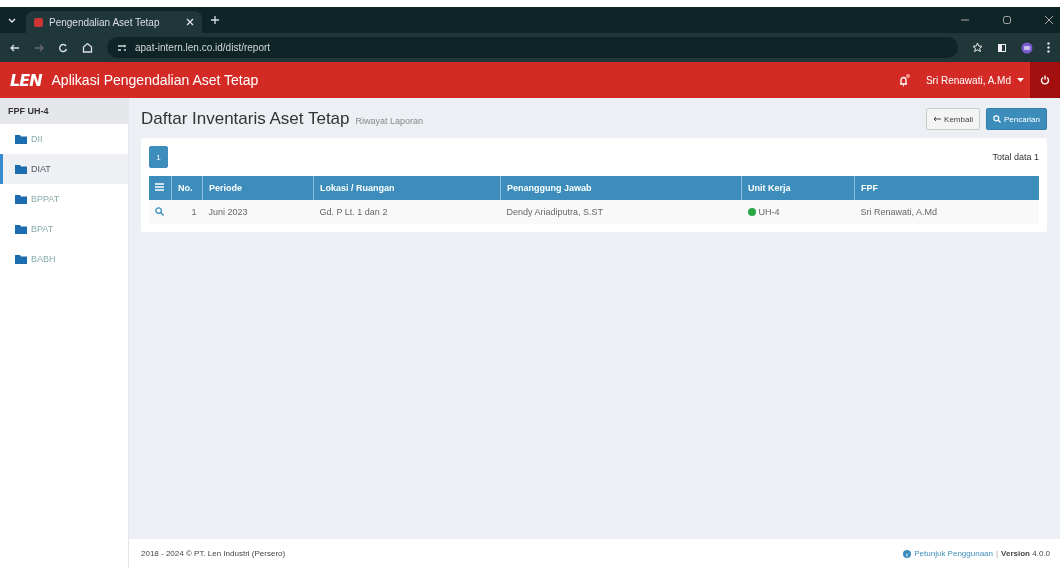  What do you see at coordinates (798, 212) in the screenshot?
I see `unit-cell: UH-4` at bounding box center [798, 212].